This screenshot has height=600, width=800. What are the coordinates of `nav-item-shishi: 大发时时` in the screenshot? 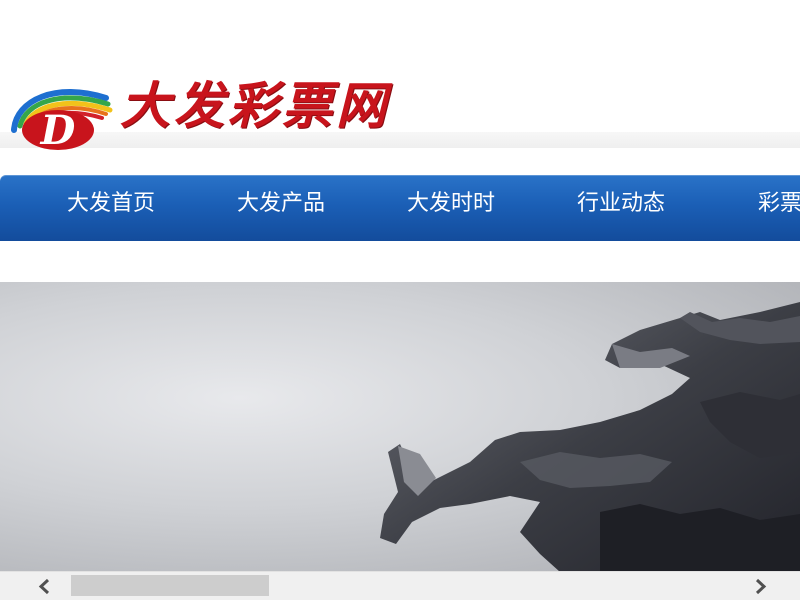 It's located at (451, 208).